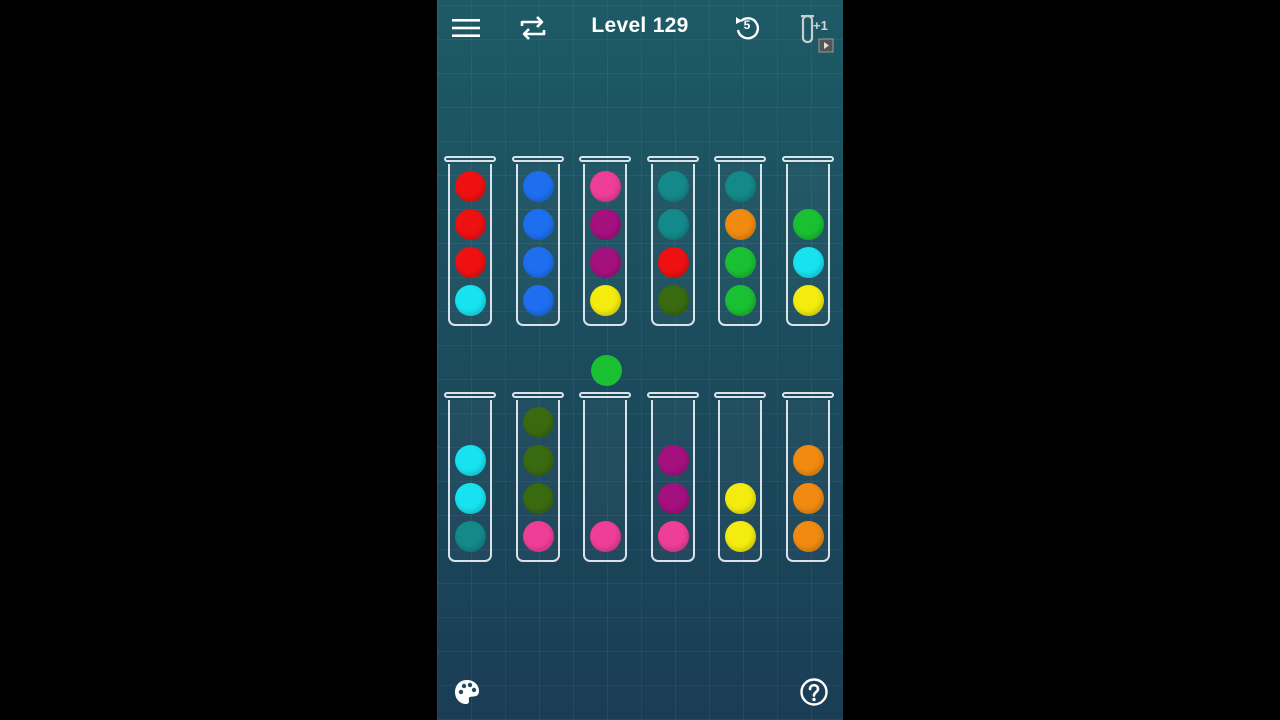 The image size is (1280, 720). What do you see at coordinates (467, 692) in the screenshot?
I see `palette-icon` at bounding box center [467, 692].